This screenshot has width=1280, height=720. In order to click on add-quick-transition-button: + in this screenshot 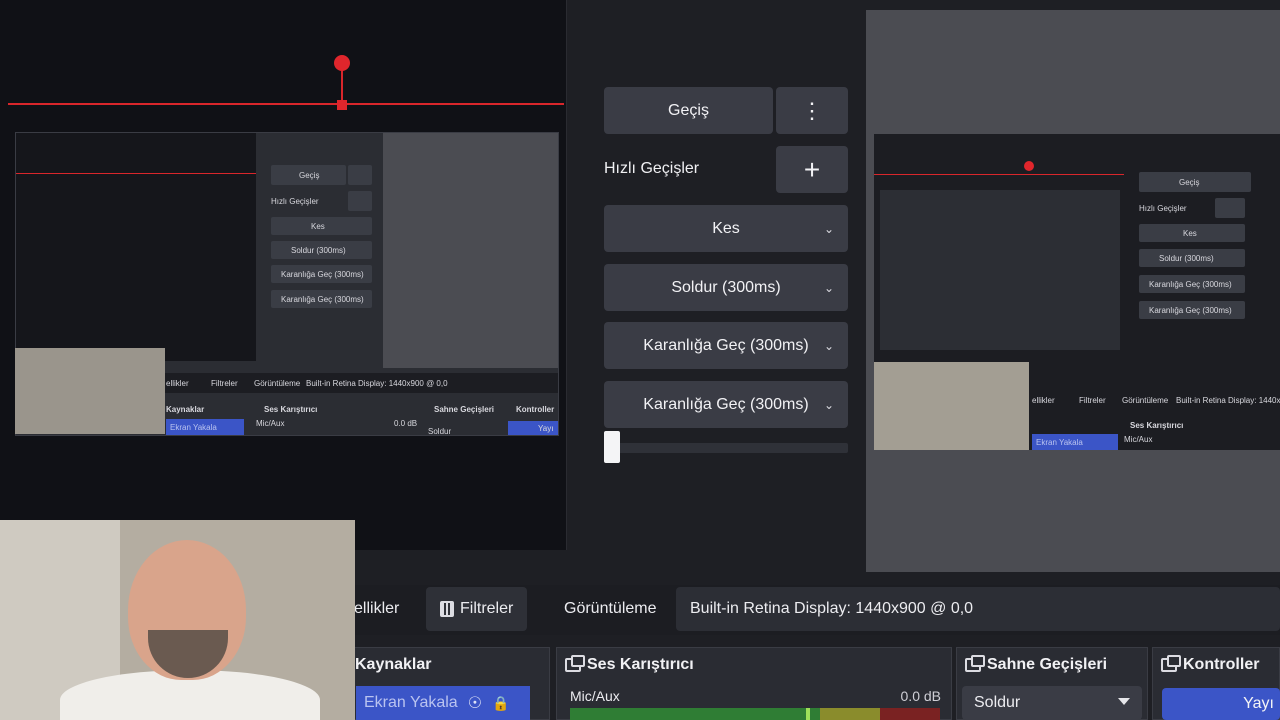, I will do `click(812, 169)`.